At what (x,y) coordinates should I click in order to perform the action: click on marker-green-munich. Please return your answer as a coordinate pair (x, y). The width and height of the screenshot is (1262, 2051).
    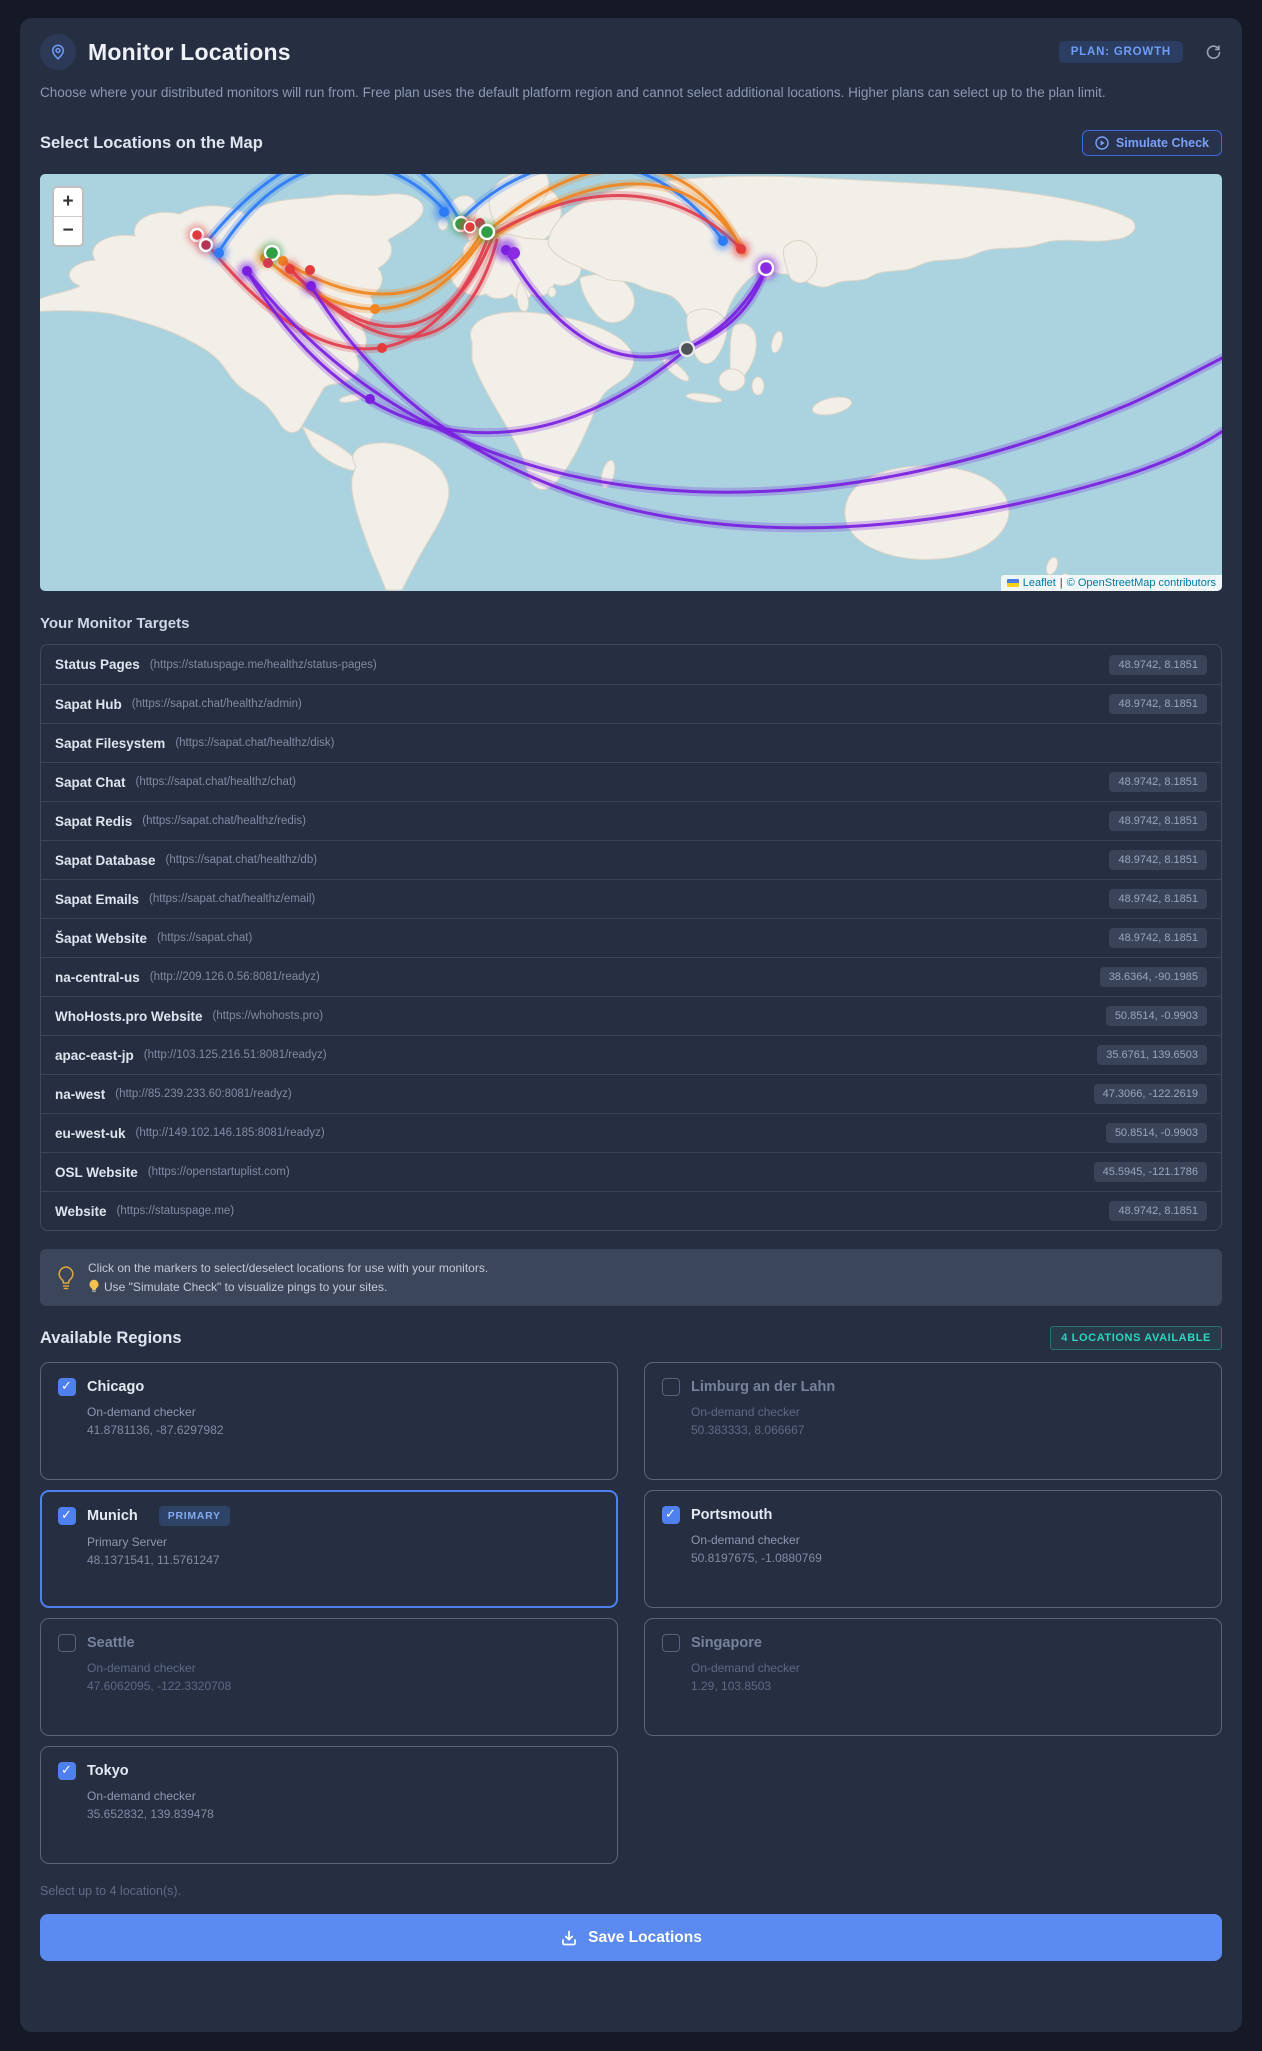
    Looking at the image, I should click on (487, 232).